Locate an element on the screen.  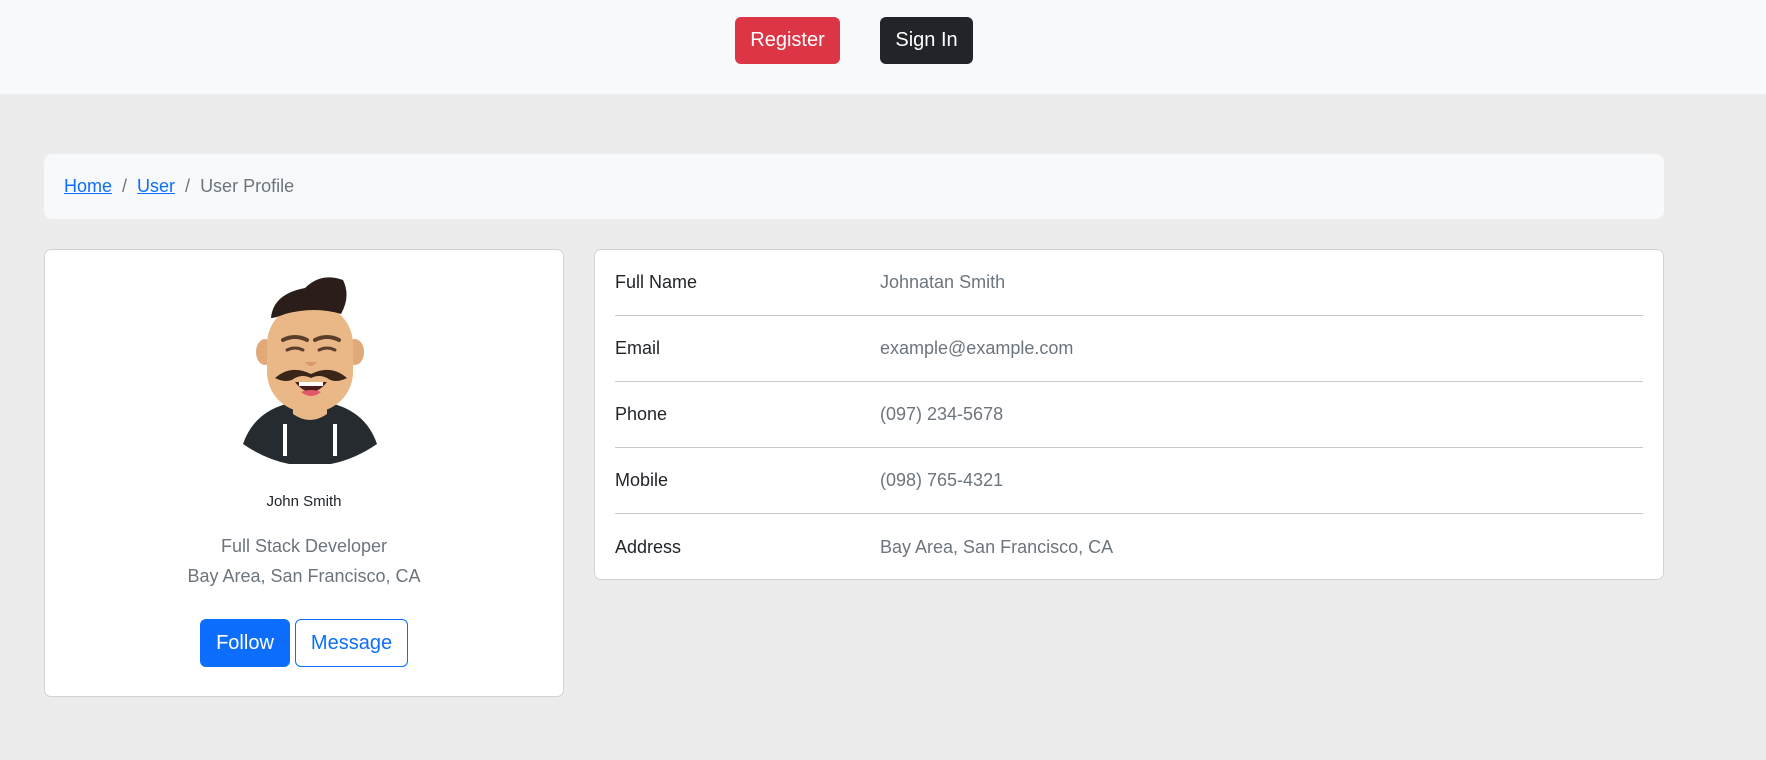
profile-location: Bay Area, San Francisco, CA is located at coordinates (304, 576).